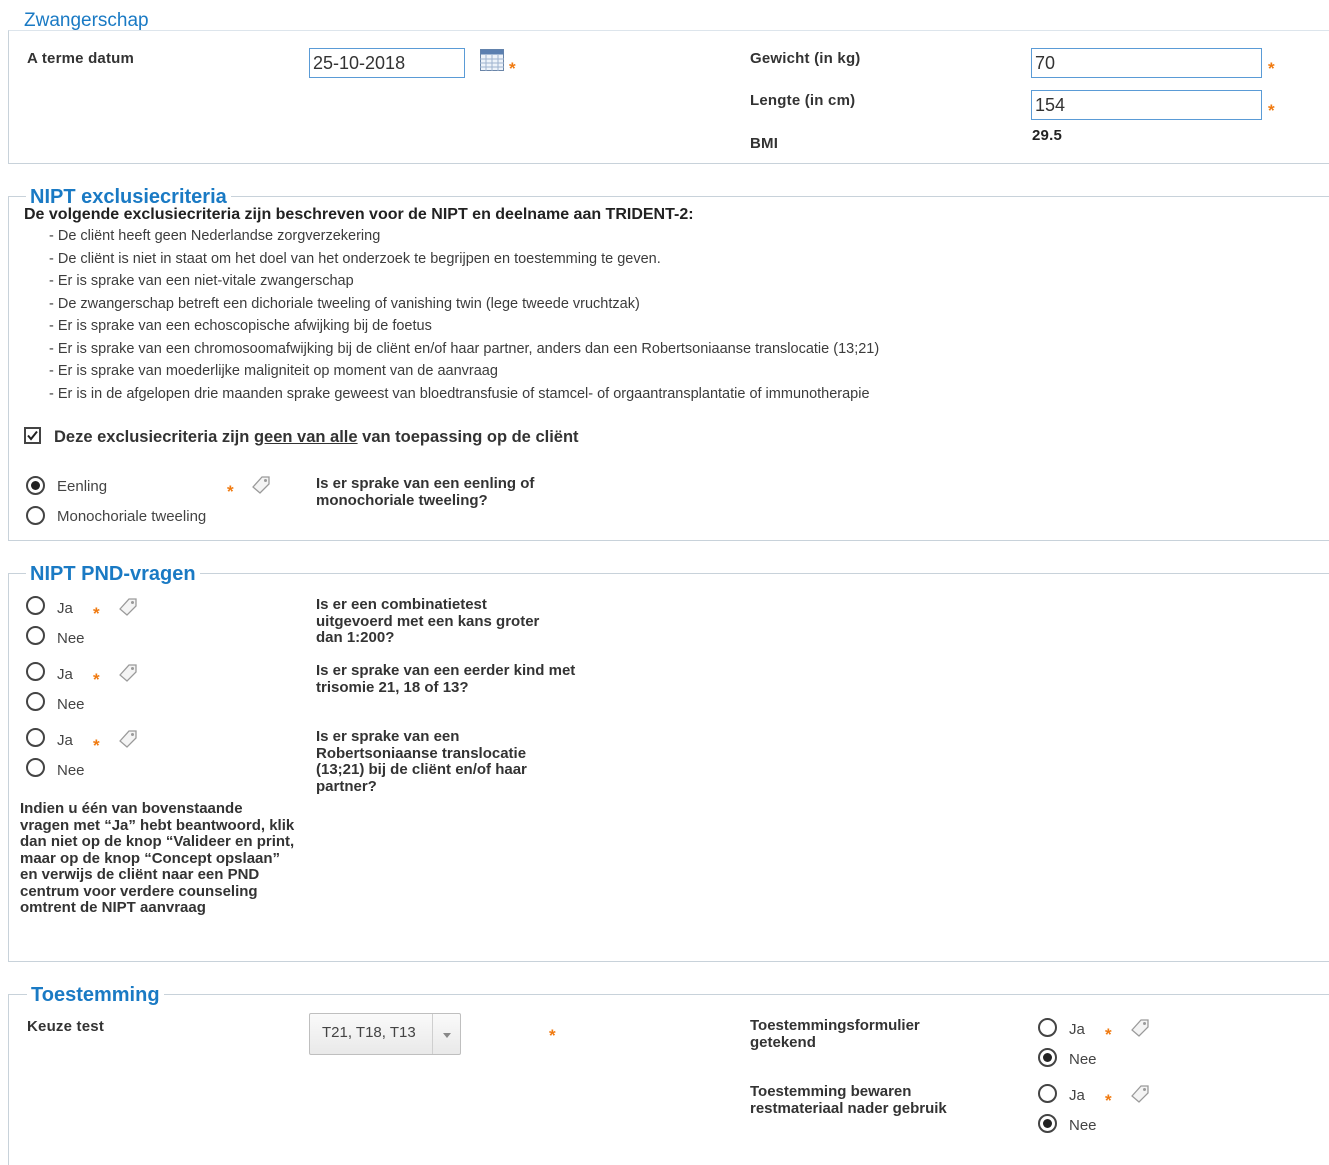 Image resolution: width=1329 pixels, height=1165 pixels. Describe the element at coordinates (128, 197) in the screenshot. I see `exclusion-title: NIPT exclusiecriteria` at that location.